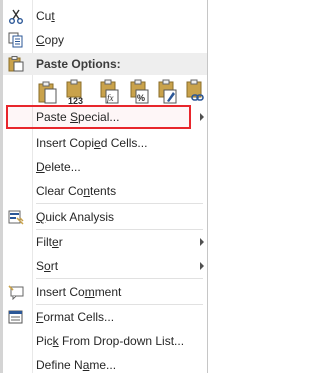 This screenshot has width=320, height=377. What do you see at coordinates (16, 292) in the screenshot?
I see `comment-icon` at bounding box center [16, 292].